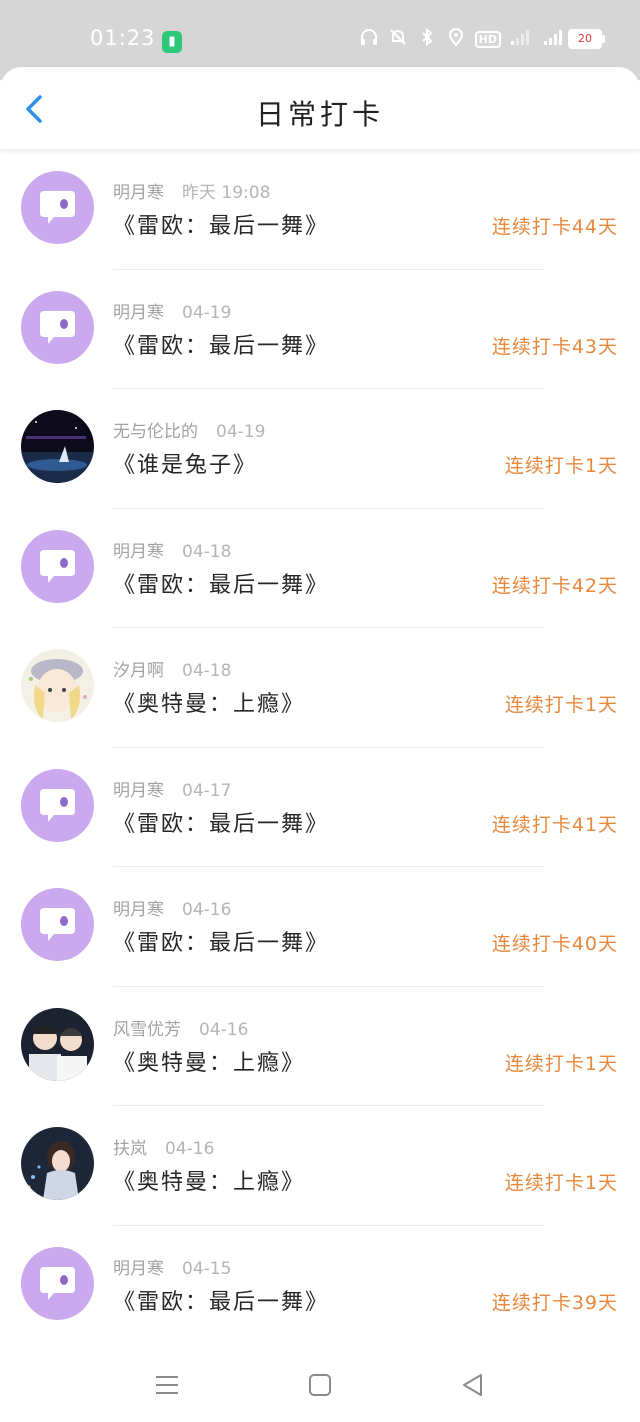  I want to click on app-header: 日常打卡, so click(320, 108).